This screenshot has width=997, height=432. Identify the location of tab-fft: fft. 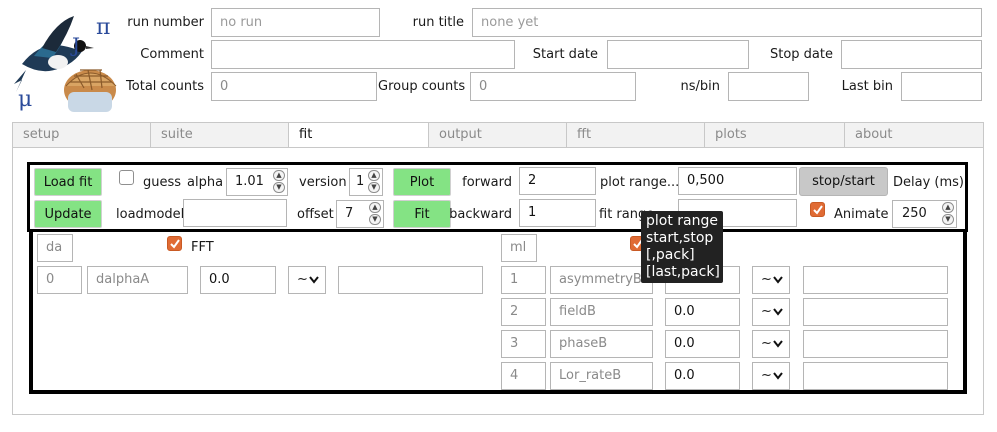
(635, 135).